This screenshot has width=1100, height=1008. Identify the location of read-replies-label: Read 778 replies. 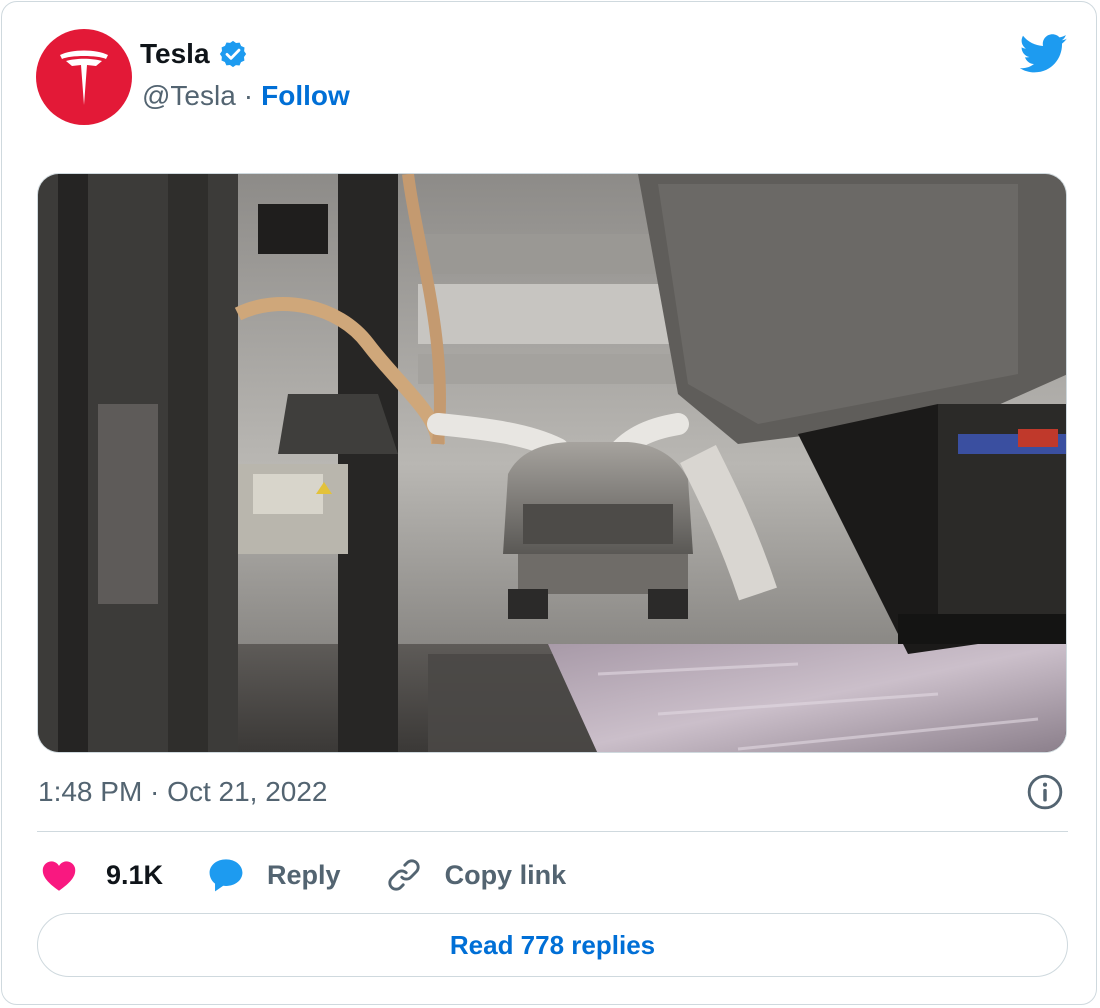
(552, 944).